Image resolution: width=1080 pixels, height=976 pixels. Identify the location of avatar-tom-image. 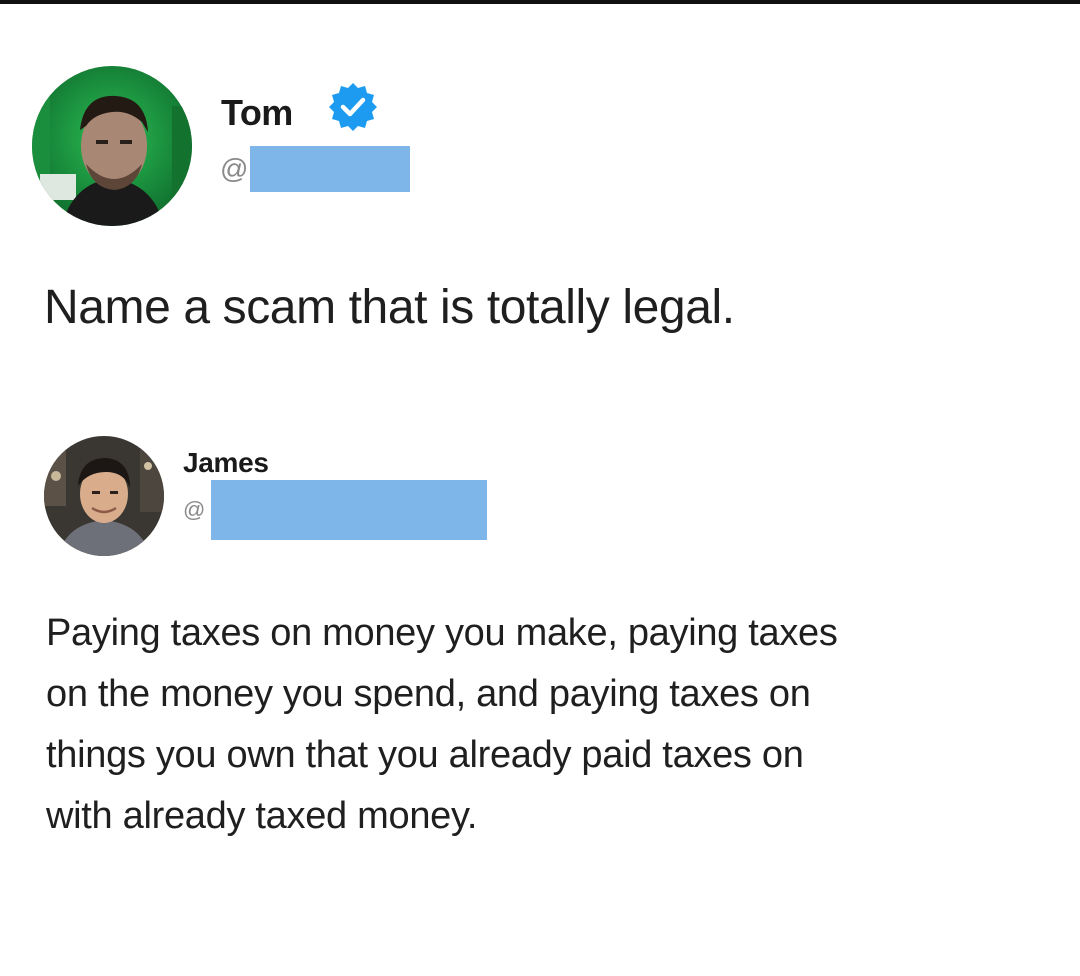
(112, 146).